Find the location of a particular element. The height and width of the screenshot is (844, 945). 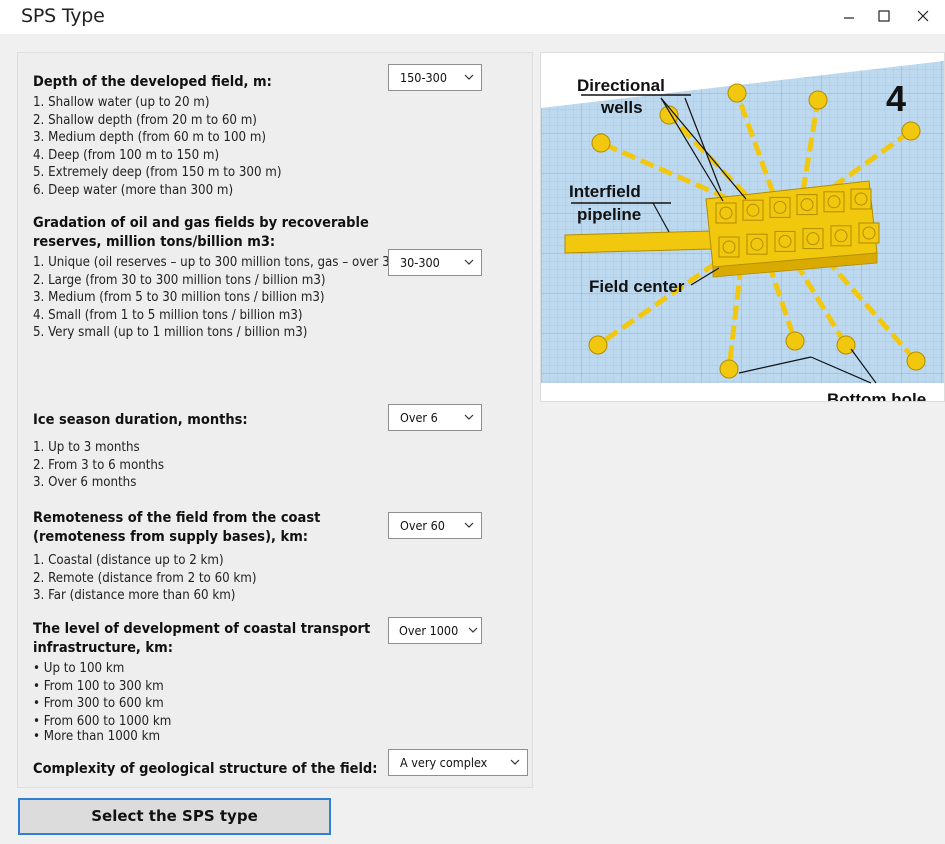

title-bar: SPS Type is located at coordinates (472, 17).